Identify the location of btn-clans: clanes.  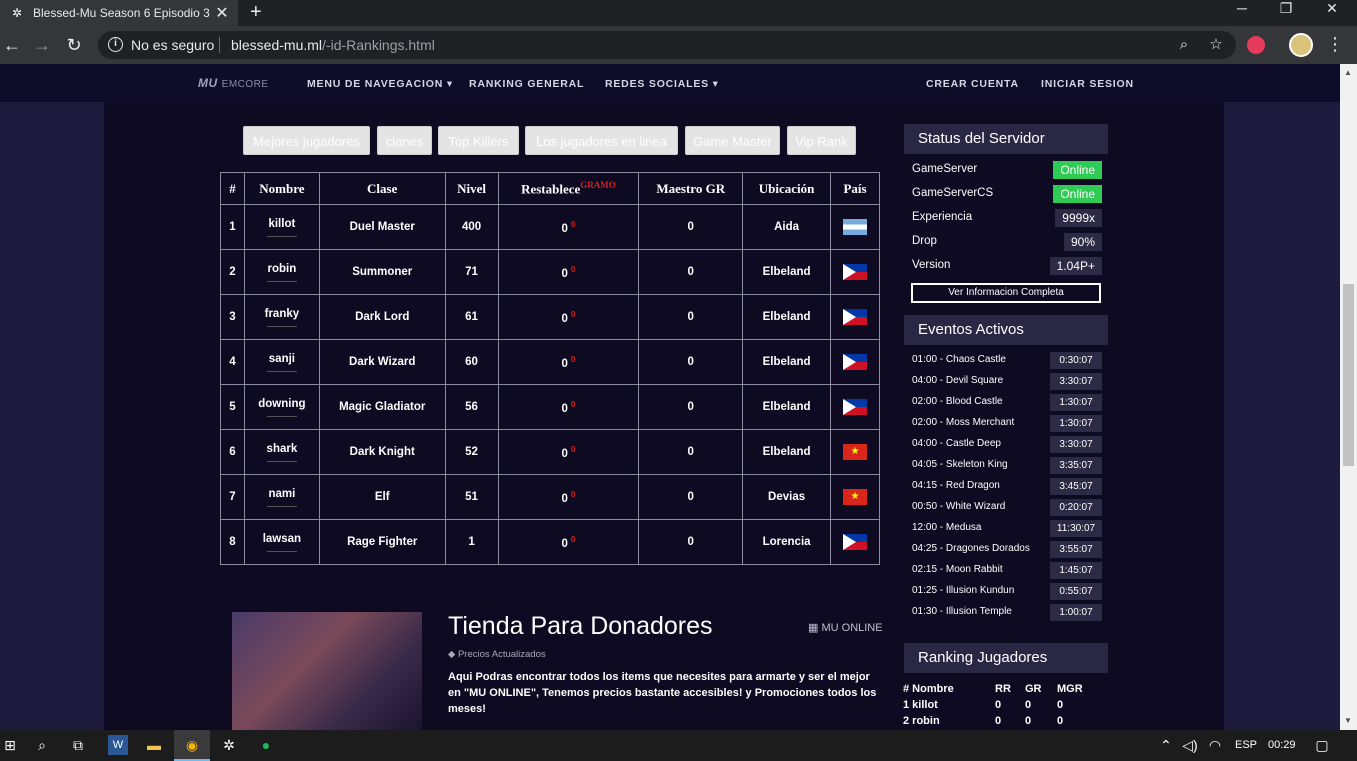
(404, 140).